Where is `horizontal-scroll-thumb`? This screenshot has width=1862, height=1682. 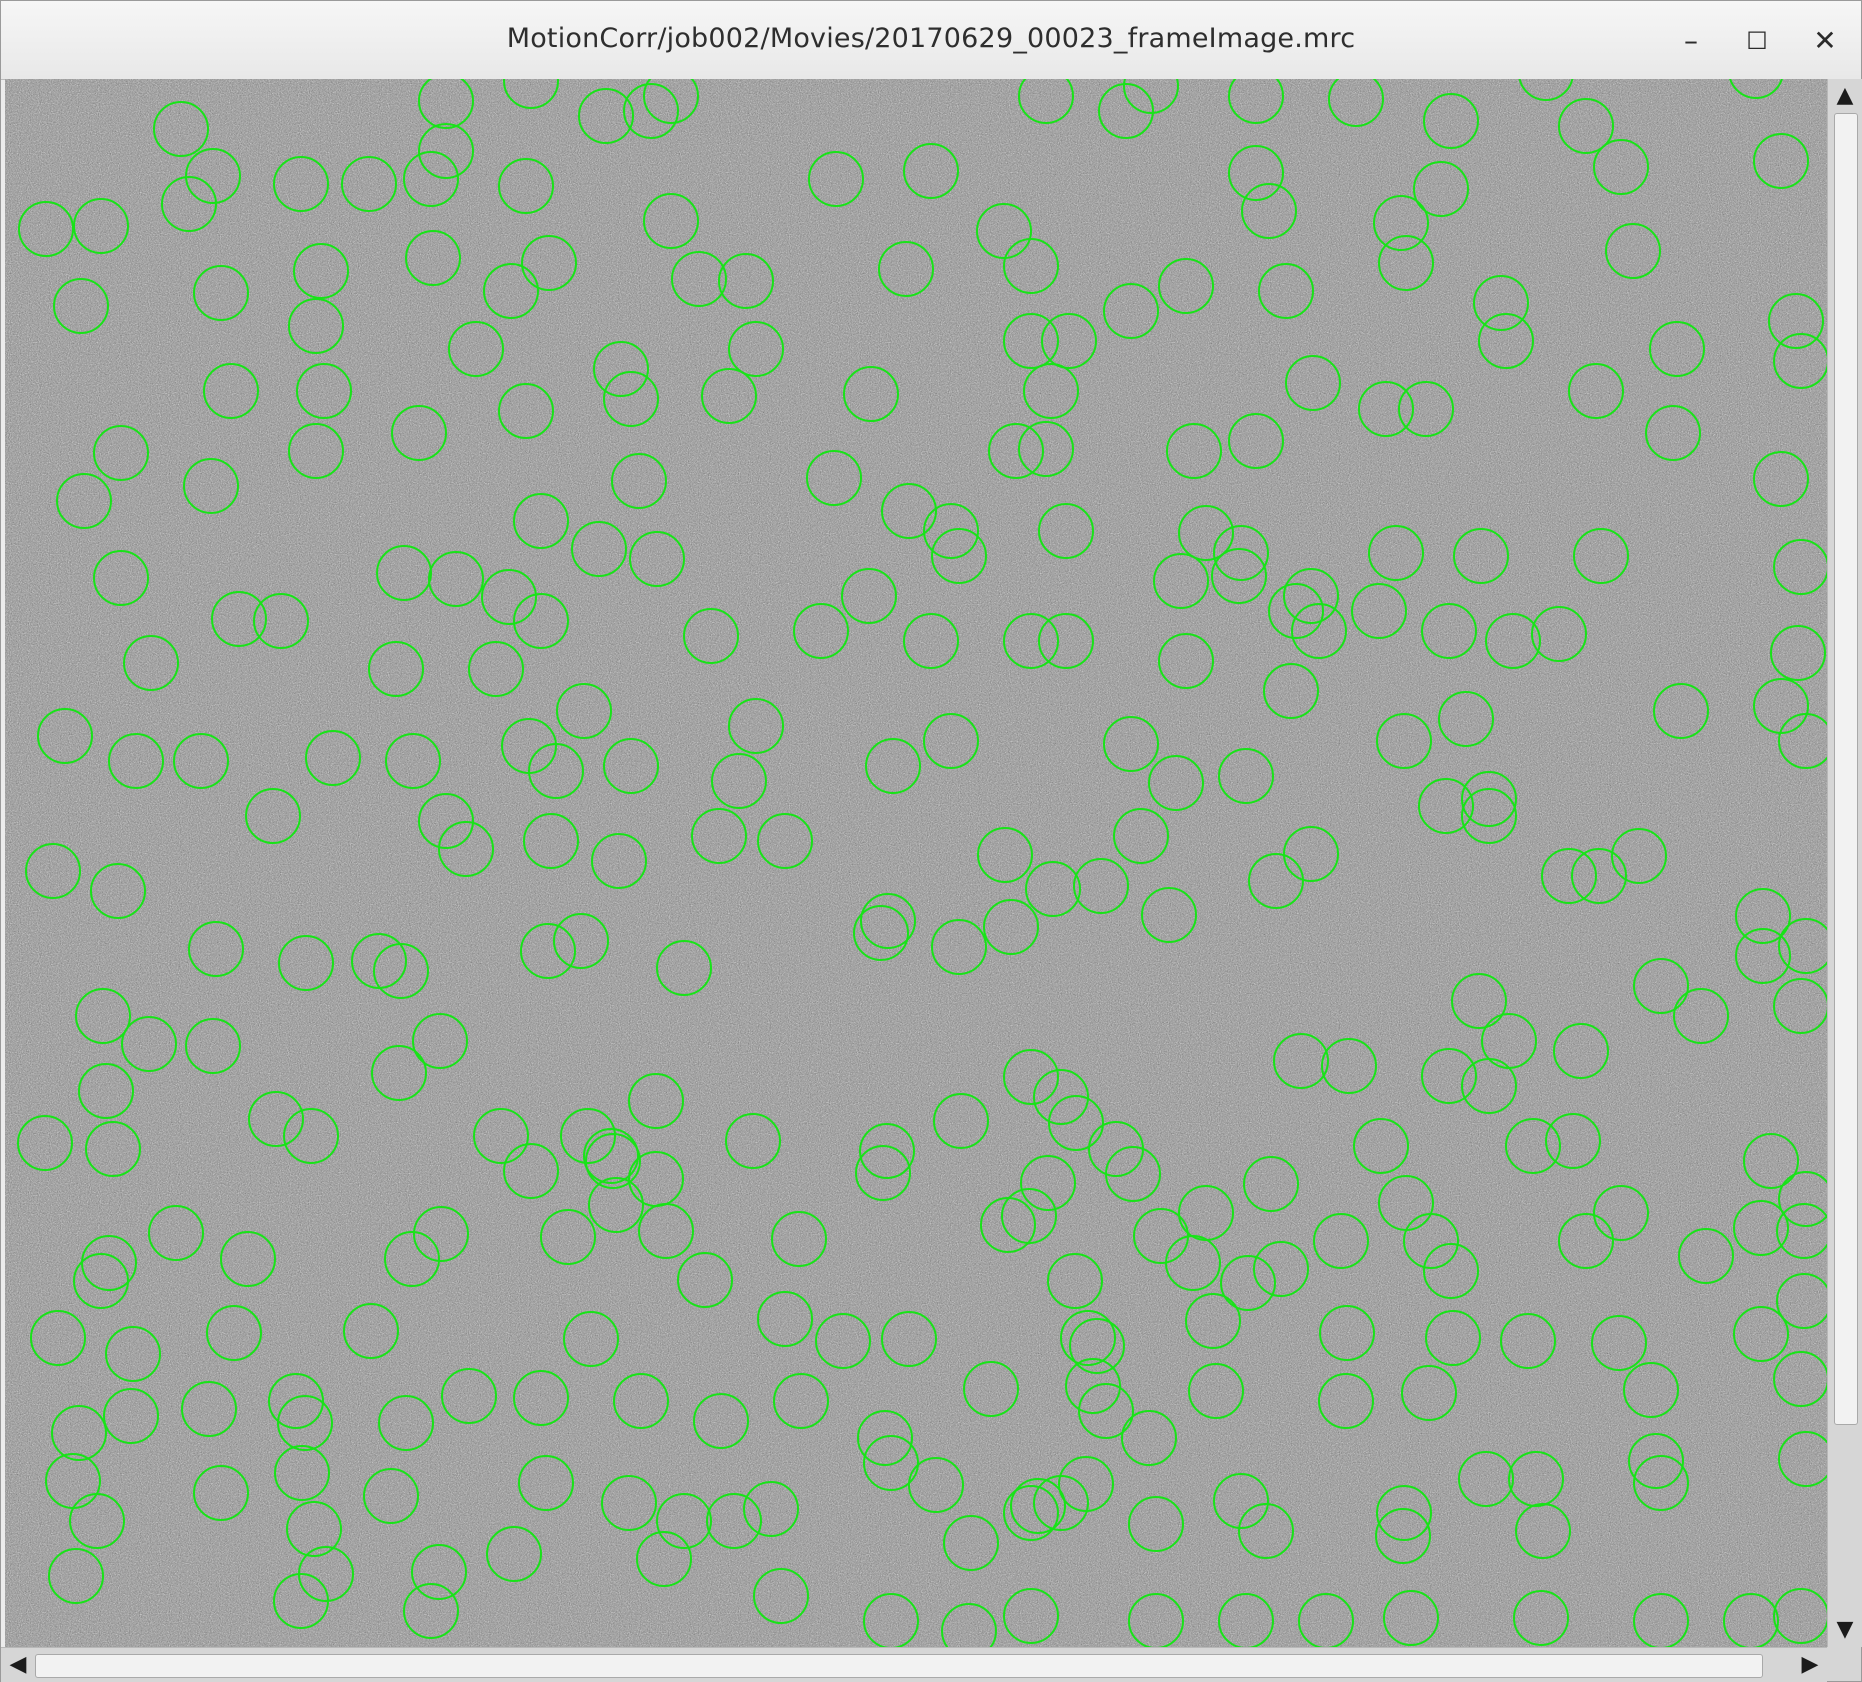 horizontal-scroll-thumb is located at coordinates (899, 1666).